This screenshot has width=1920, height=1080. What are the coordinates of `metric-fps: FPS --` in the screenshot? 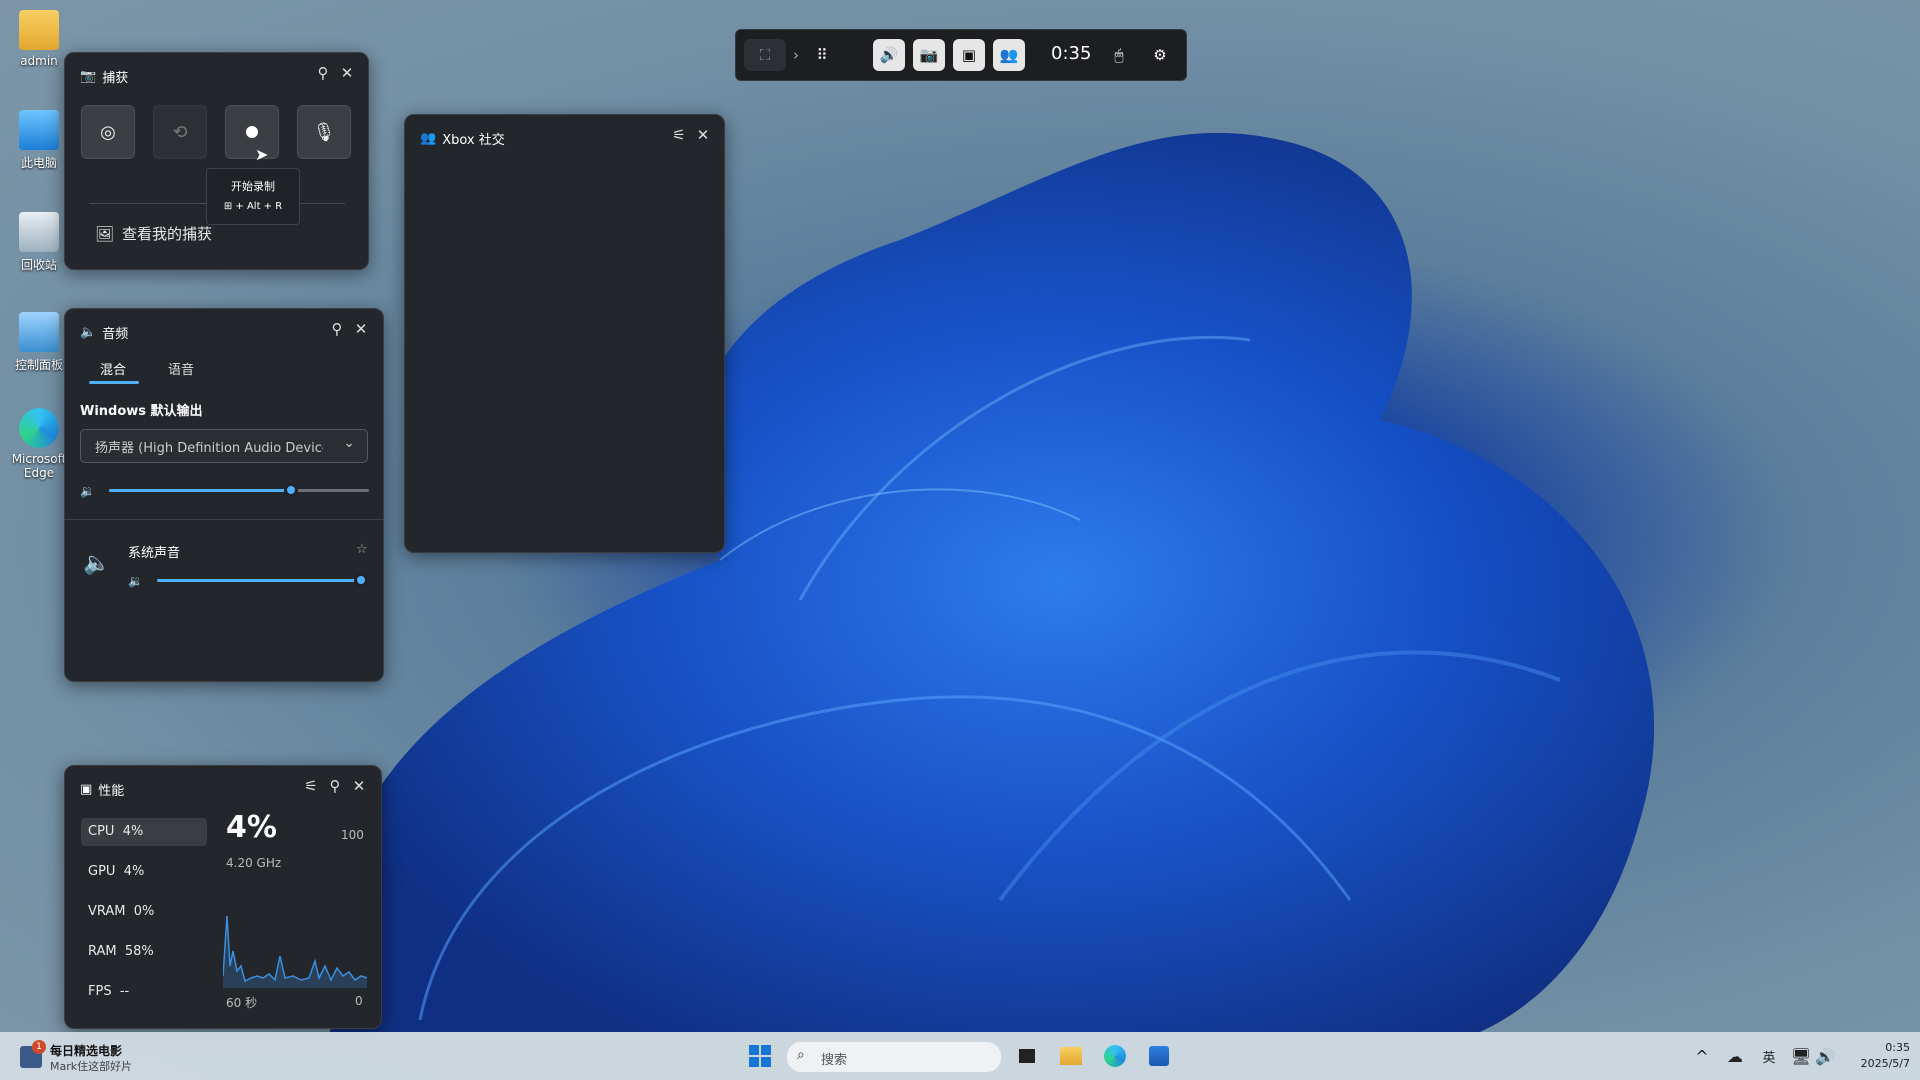 It's located at (144, 992).